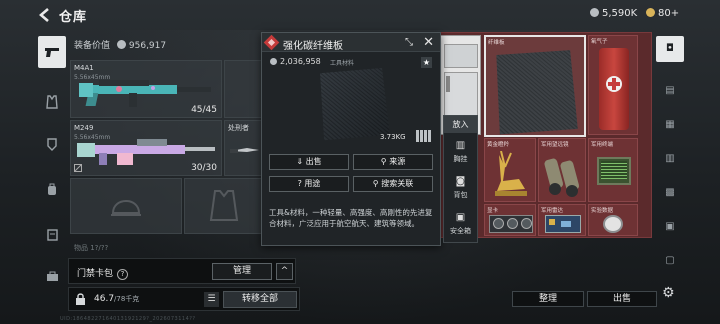  I want to click on armor-icon, so click(52, 144).